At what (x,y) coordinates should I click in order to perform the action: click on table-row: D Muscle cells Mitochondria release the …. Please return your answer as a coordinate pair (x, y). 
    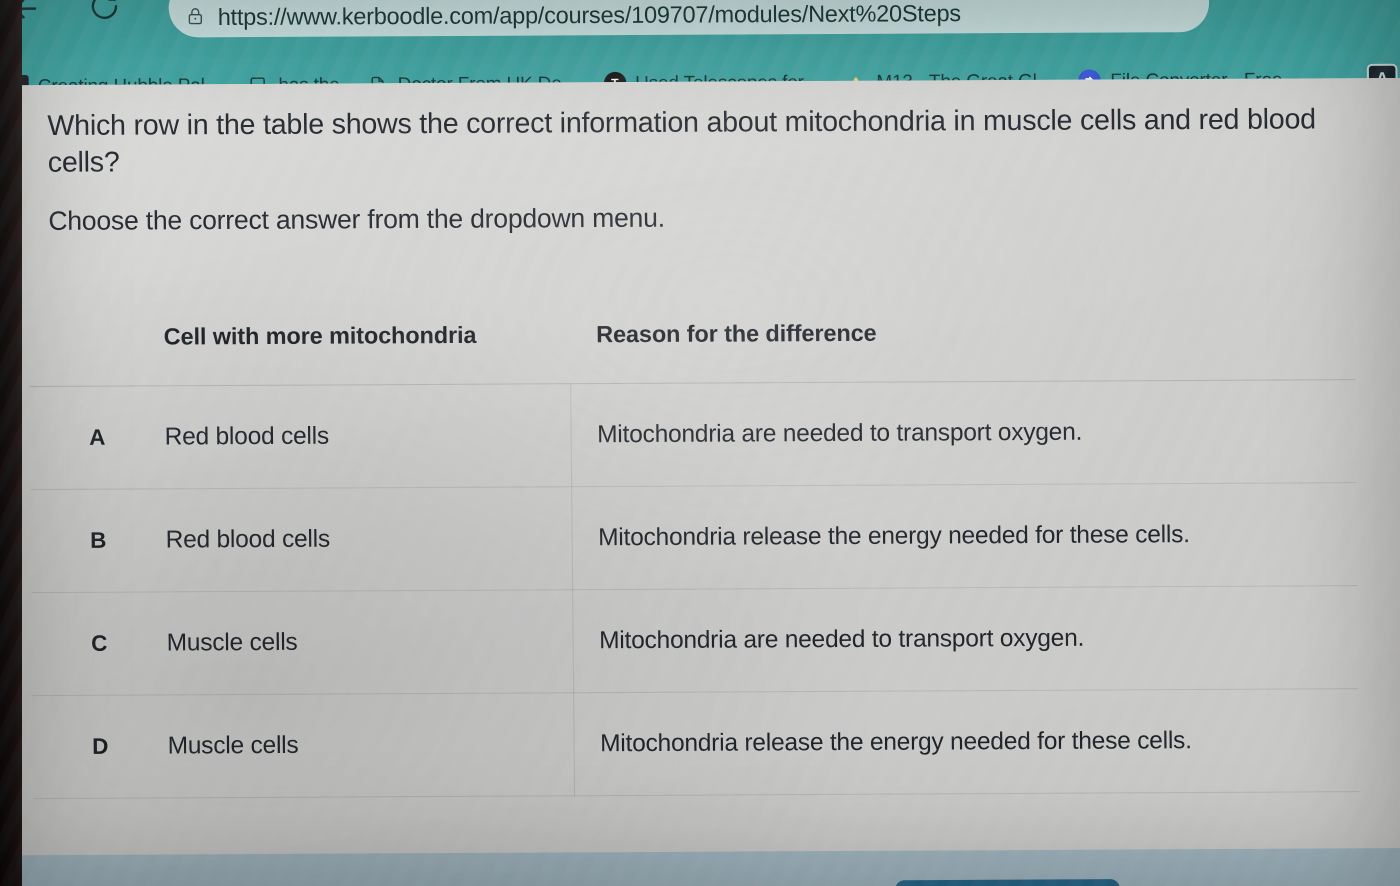
    Looking at the image, I should click on (696, 744).